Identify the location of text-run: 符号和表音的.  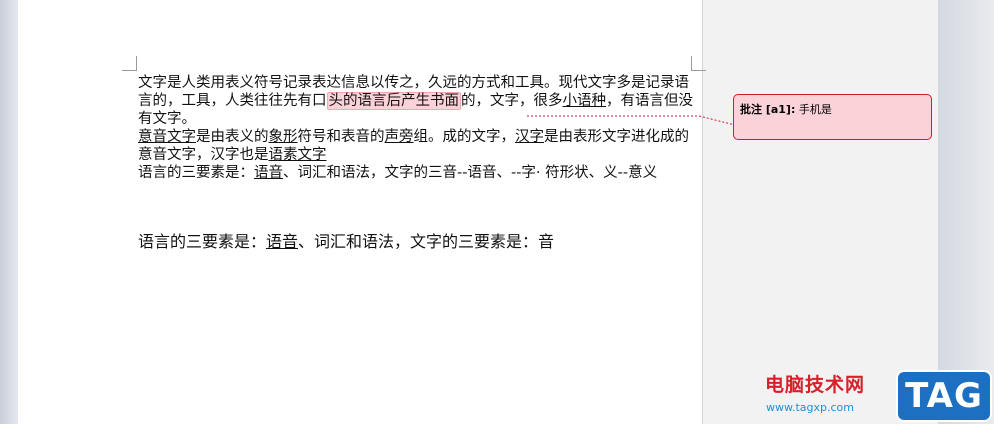
(341, 137).